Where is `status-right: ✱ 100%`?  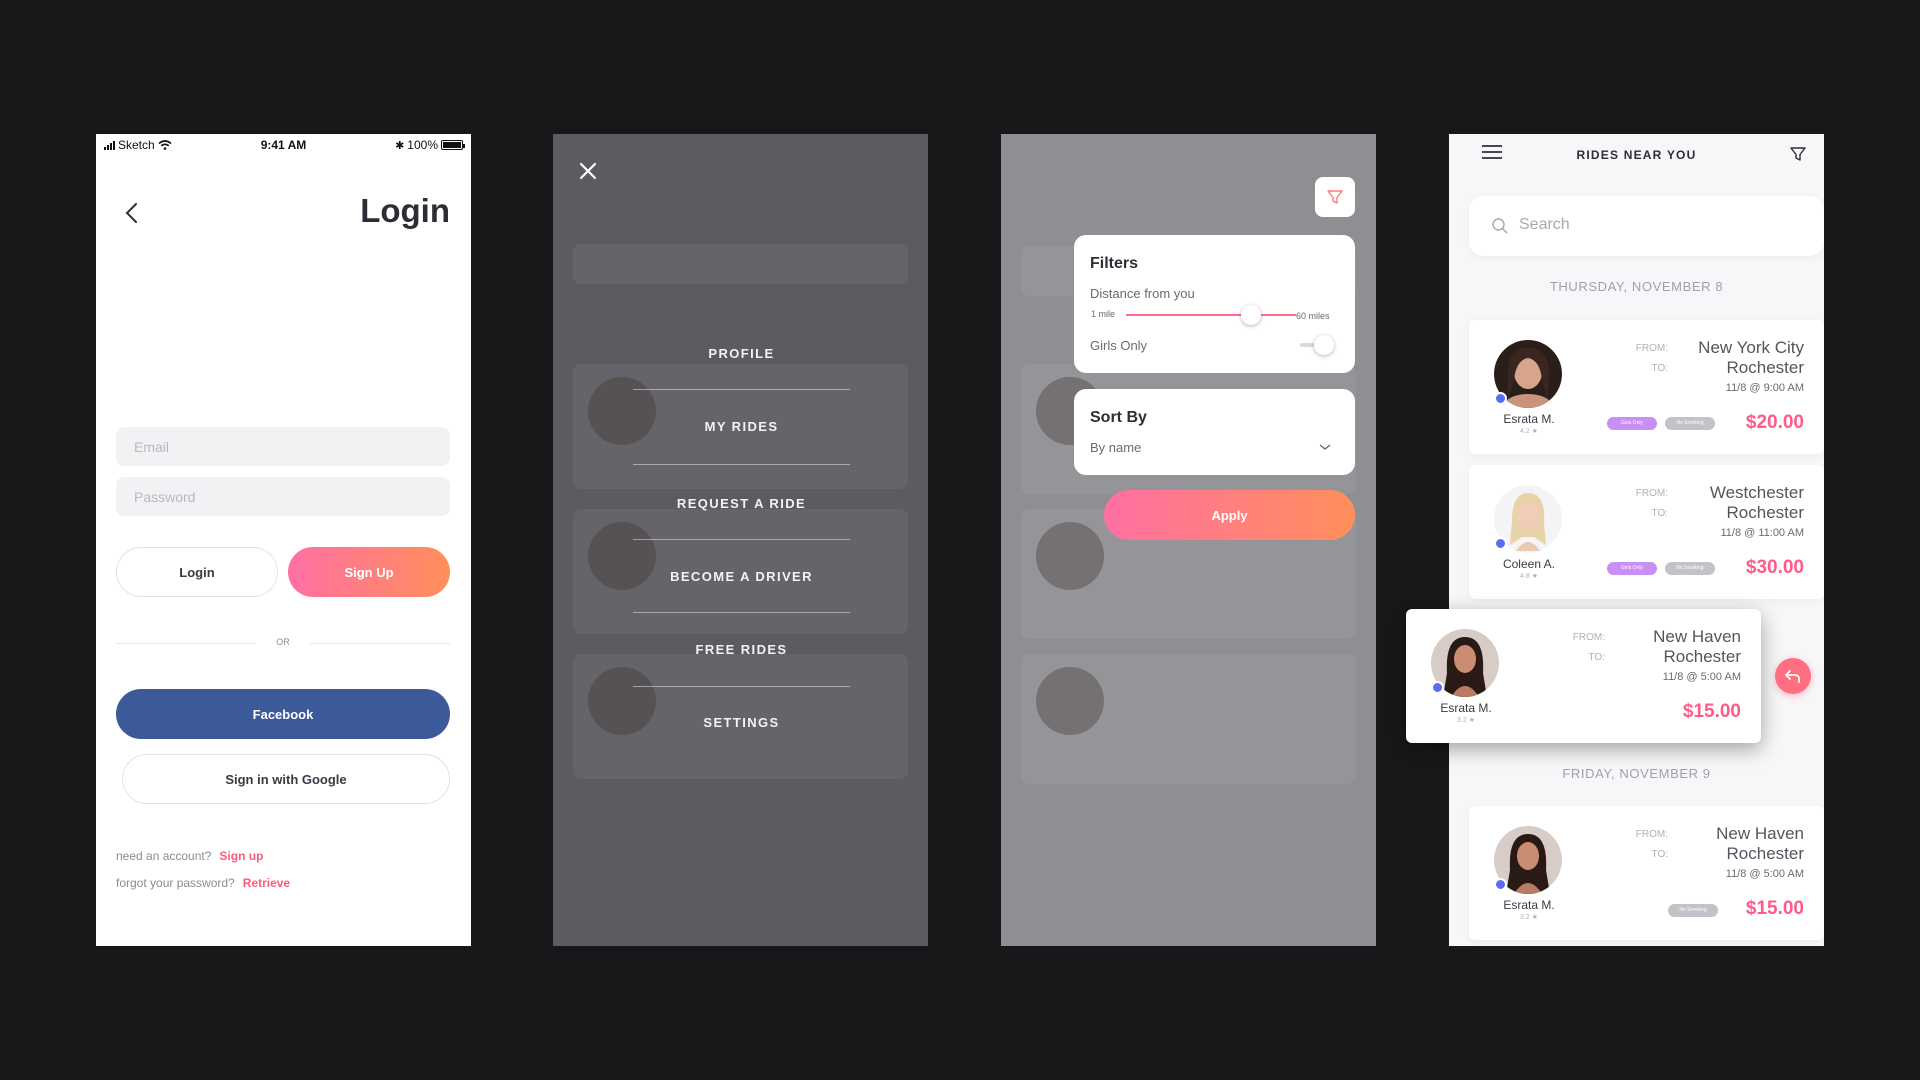
status-right: ✱ 100% is located at coordinates (430, 145).